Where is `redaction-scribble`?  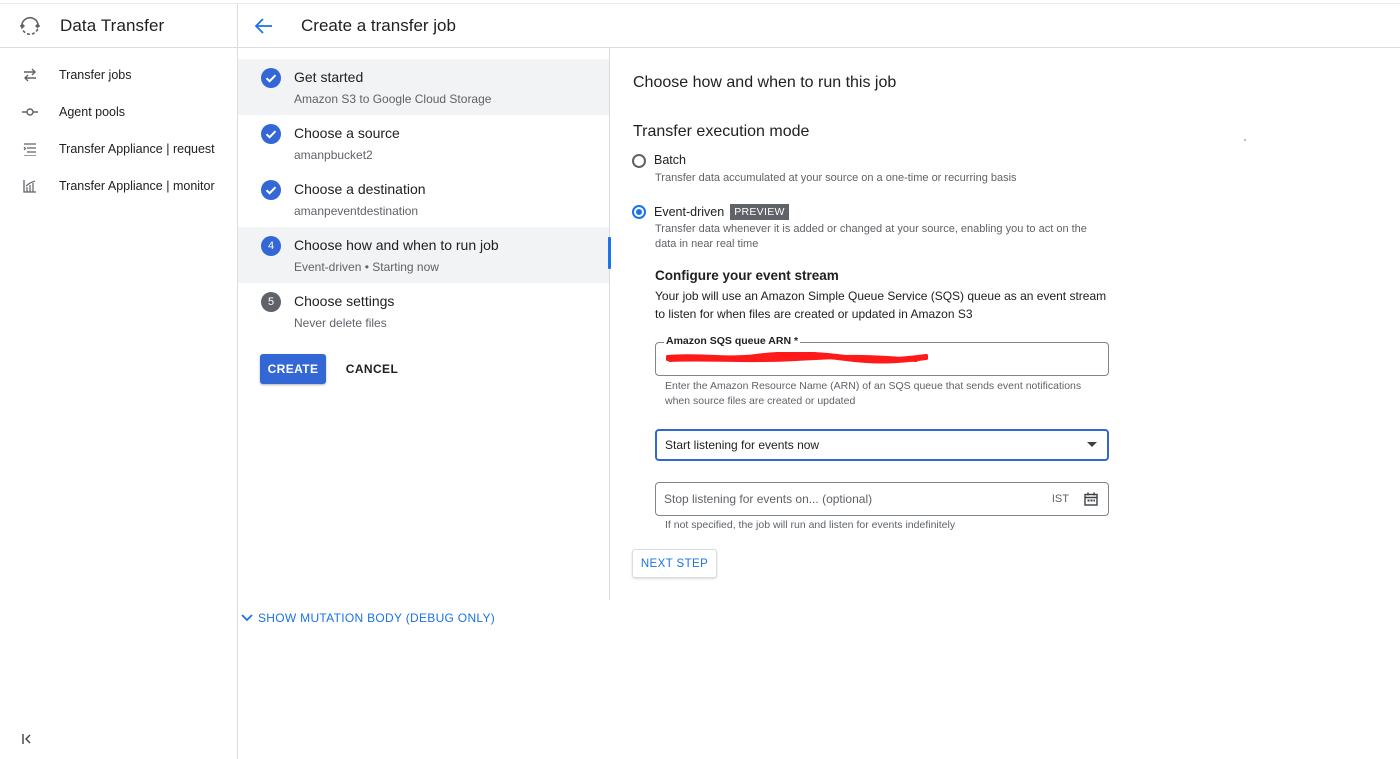
redaction-scribble is located at coordinates (797, 358).